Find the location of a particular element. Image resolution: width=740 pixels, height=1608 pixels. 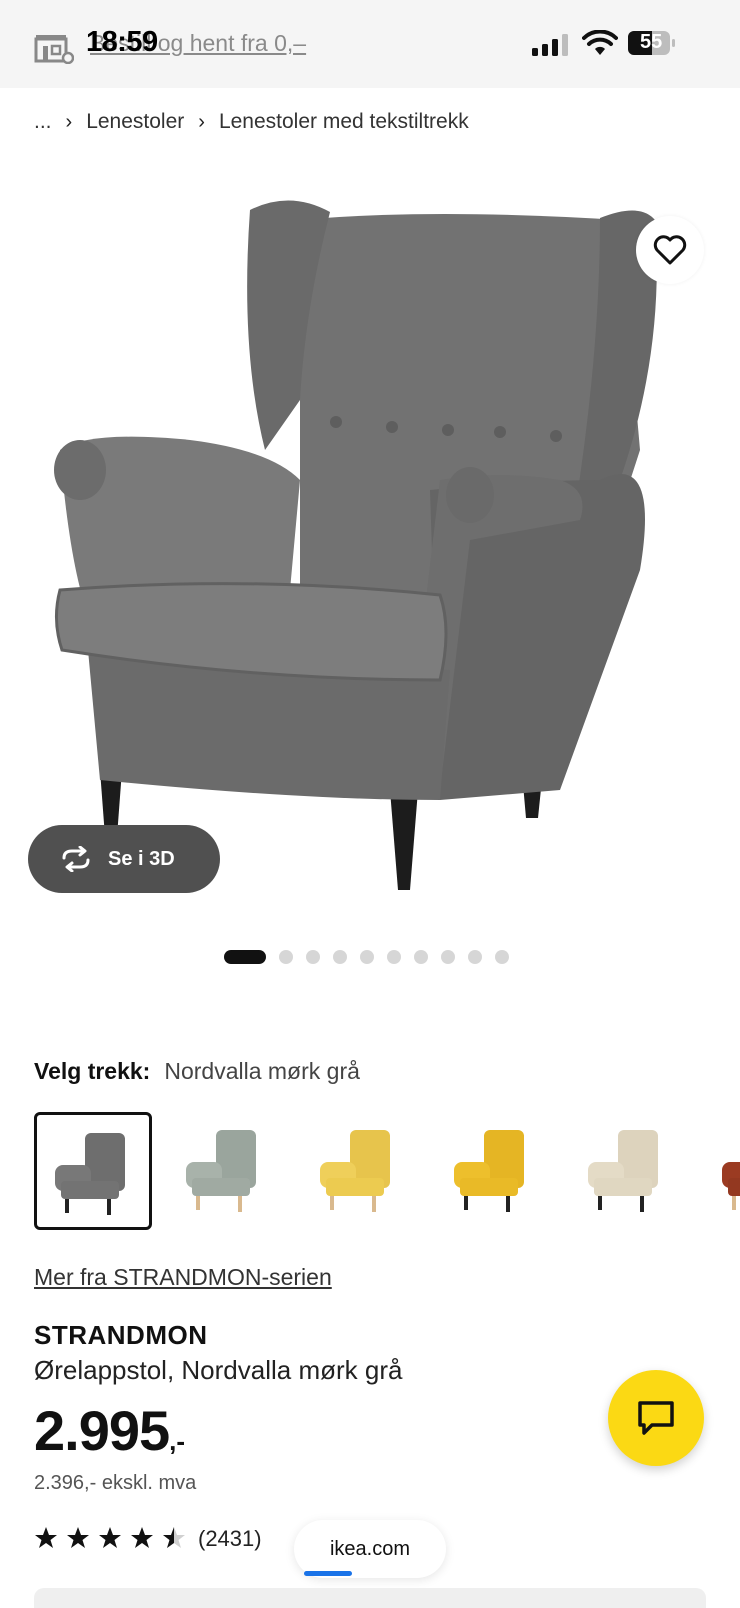

rating-stars is located at coordinates (110, 1538).